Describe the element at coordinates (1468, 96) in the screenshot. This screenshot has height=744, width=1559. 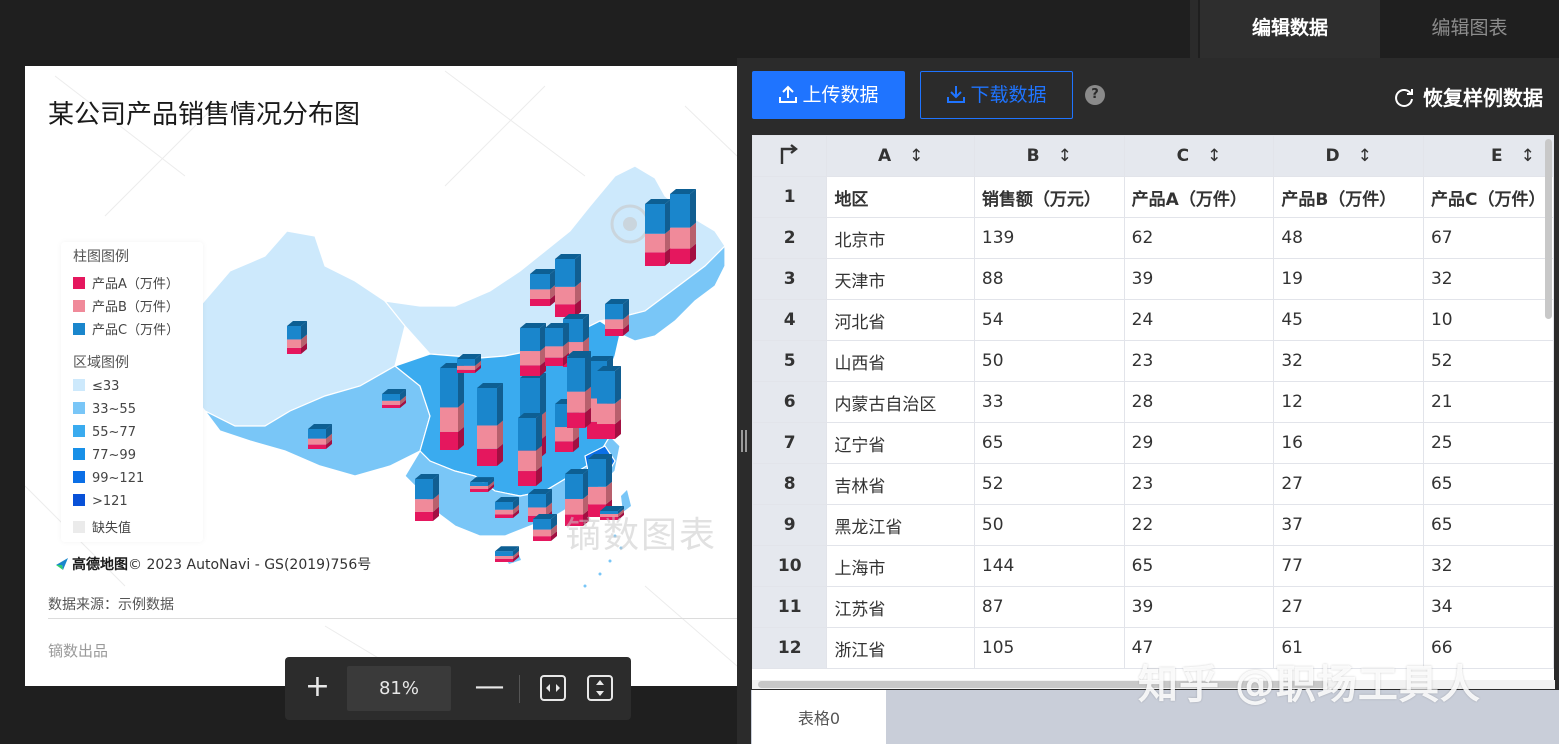
I see `restore-sample-data-button: 恢复样例数据` at that location.